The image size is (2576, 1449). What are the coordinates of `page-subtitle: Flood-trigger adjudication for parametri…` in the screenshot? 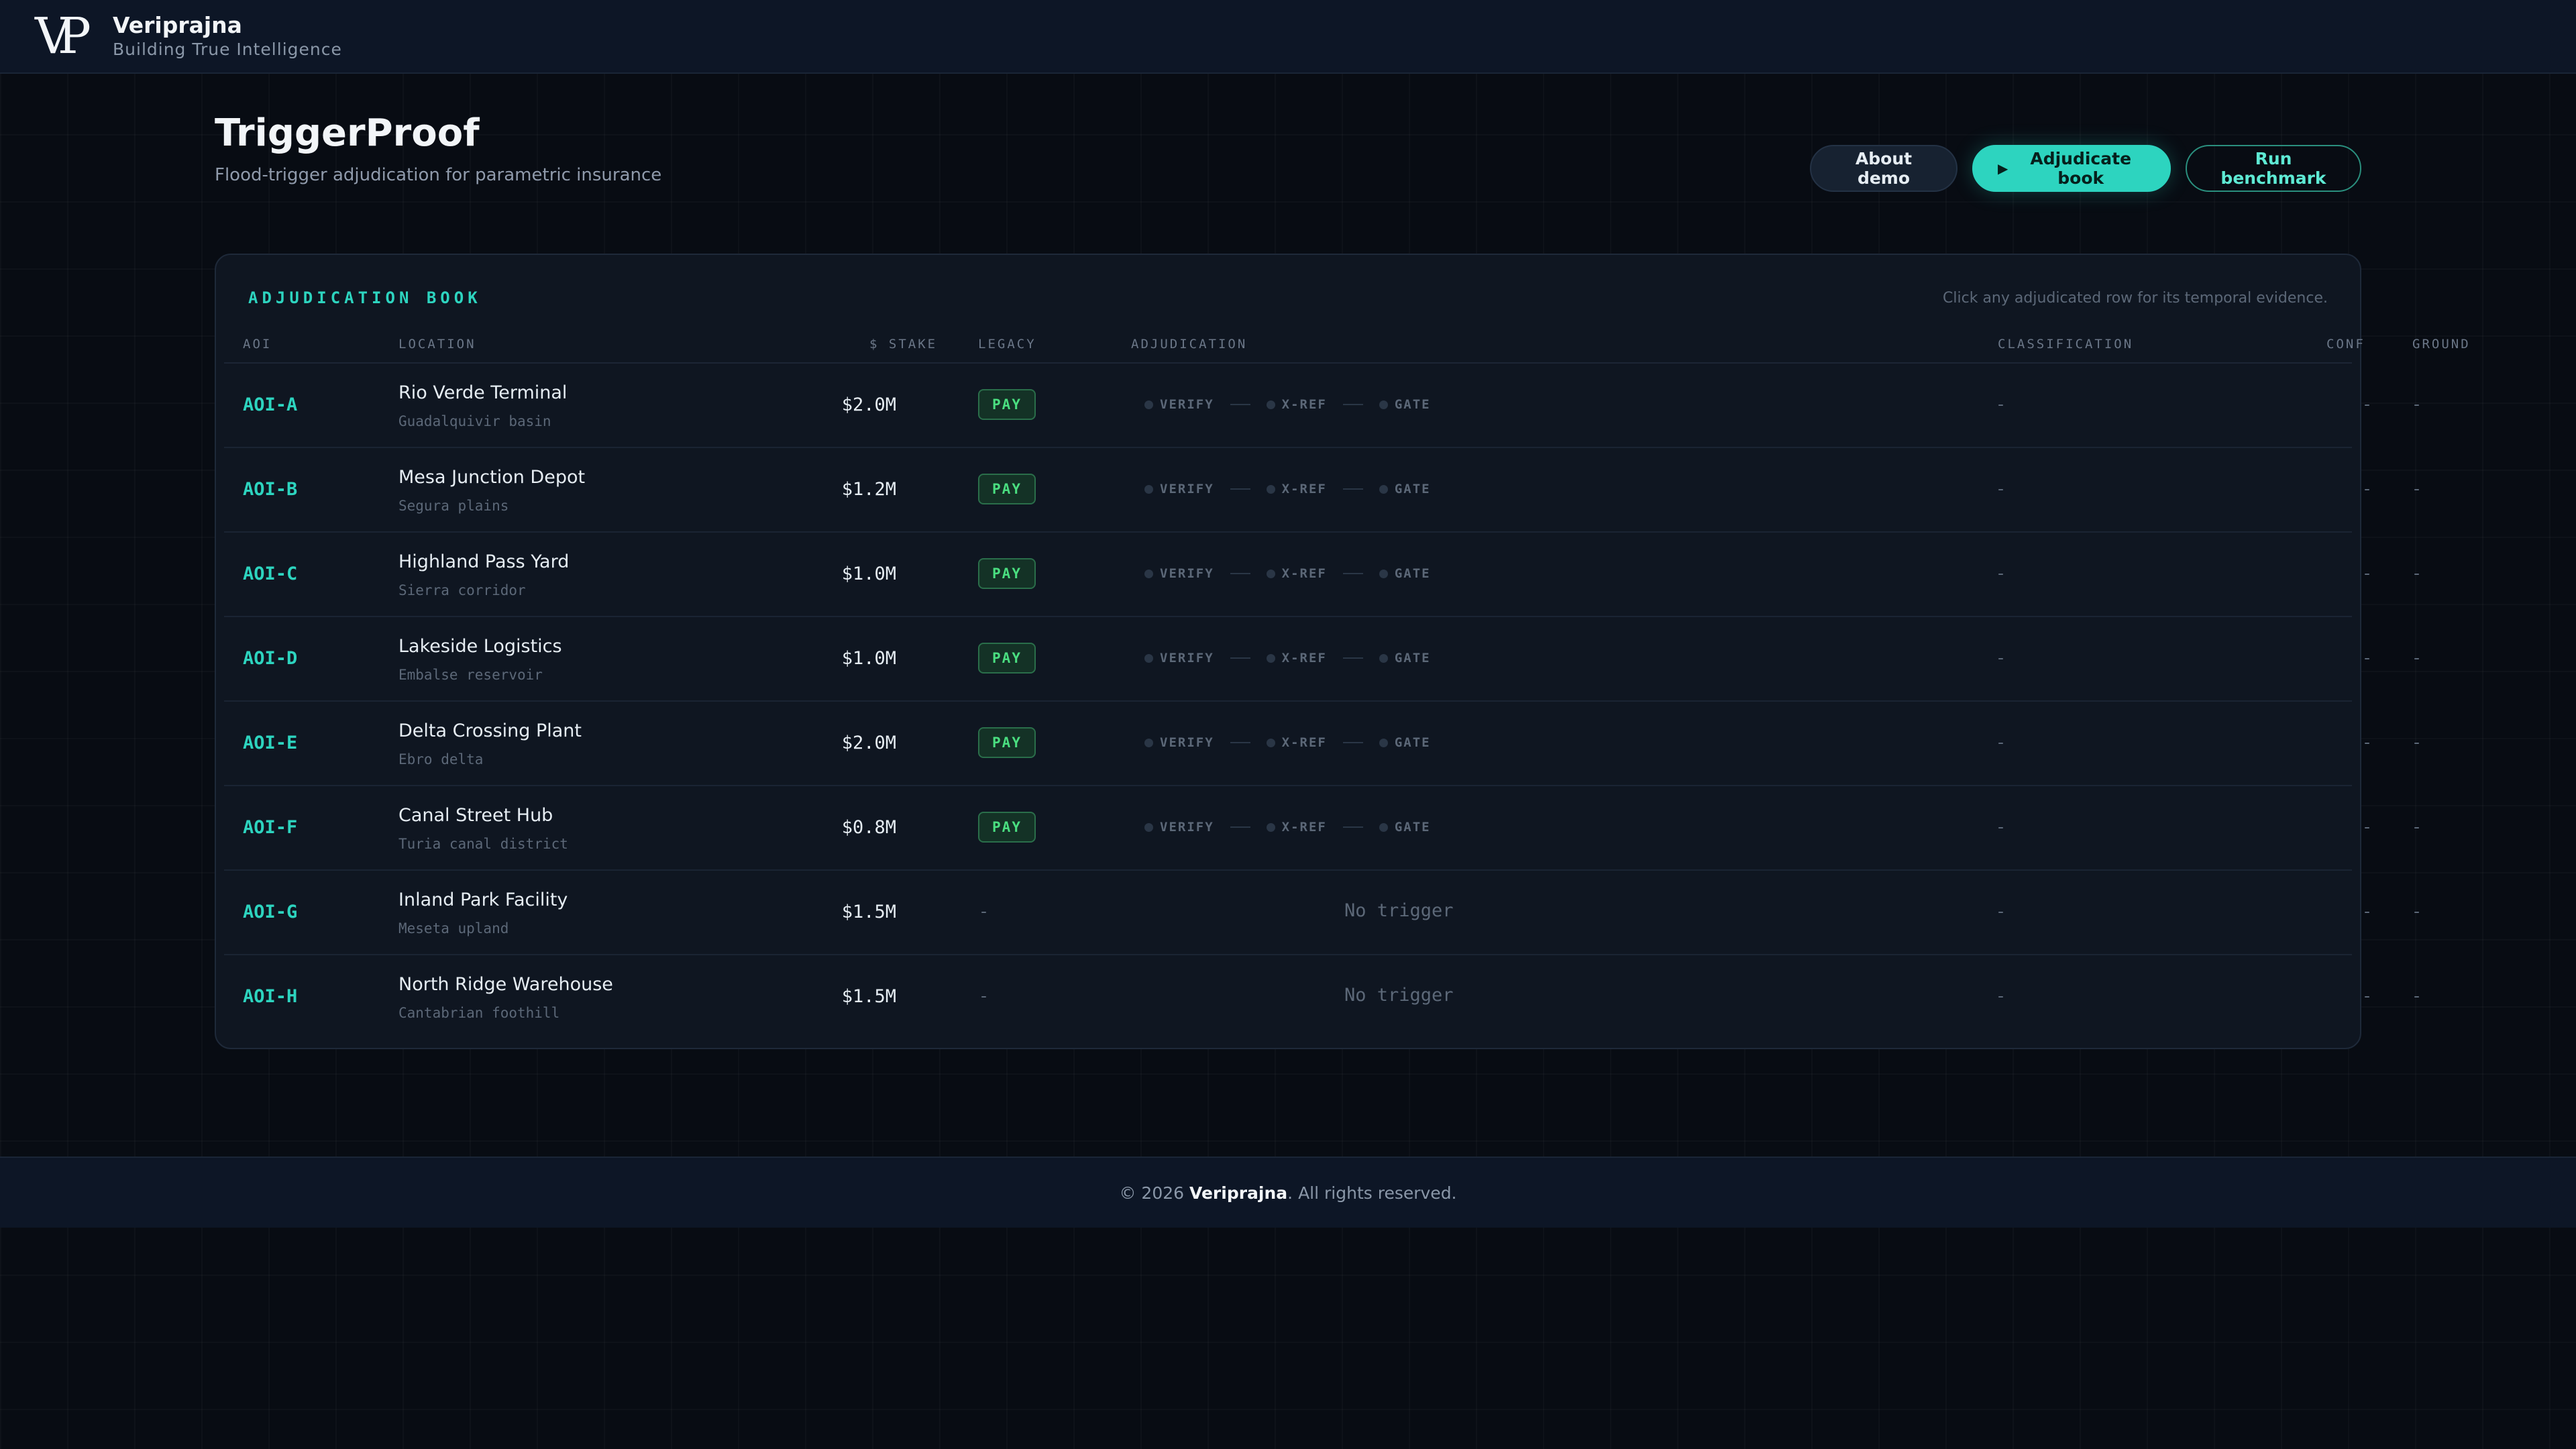 It's located at (438, 175).